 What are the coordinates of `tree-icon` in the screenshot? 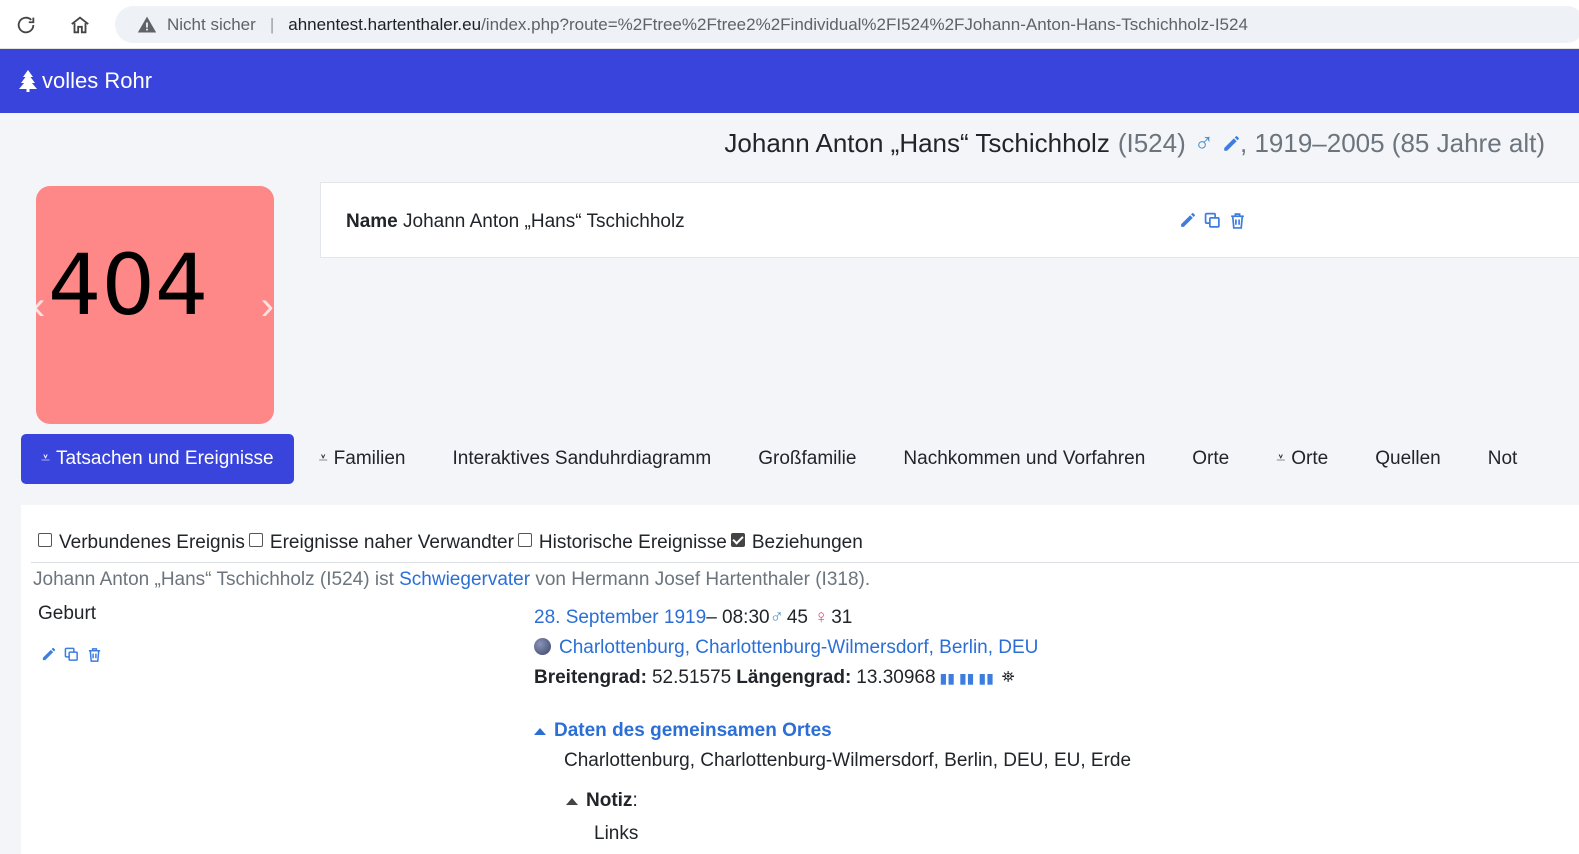 It's located at (28, 81).